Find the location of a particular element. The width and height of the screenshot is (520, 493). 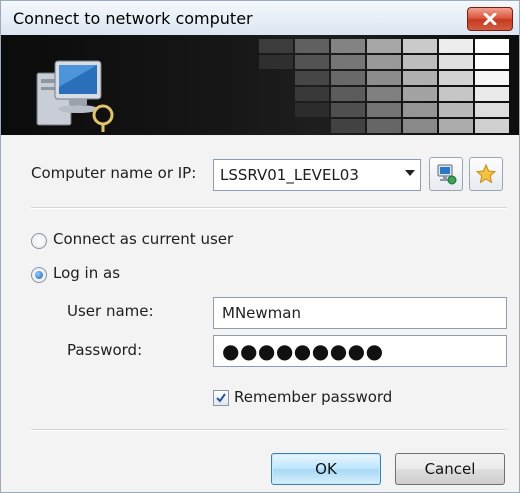

browse-network-icon is located at coordinates (447, 174).